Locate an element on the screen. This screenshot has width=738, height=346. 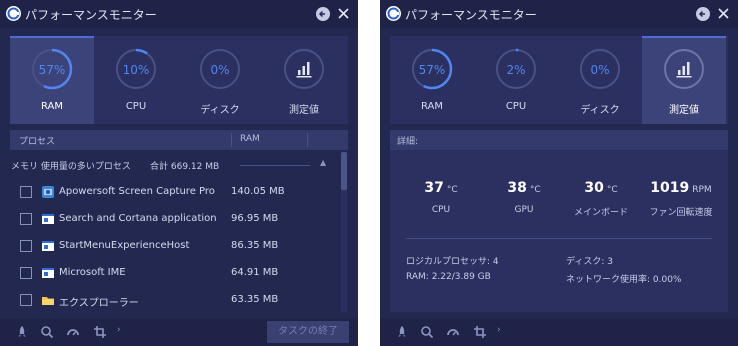
mainboard-temperature: 30 °C メインボード is located at coordinates (601, 199).